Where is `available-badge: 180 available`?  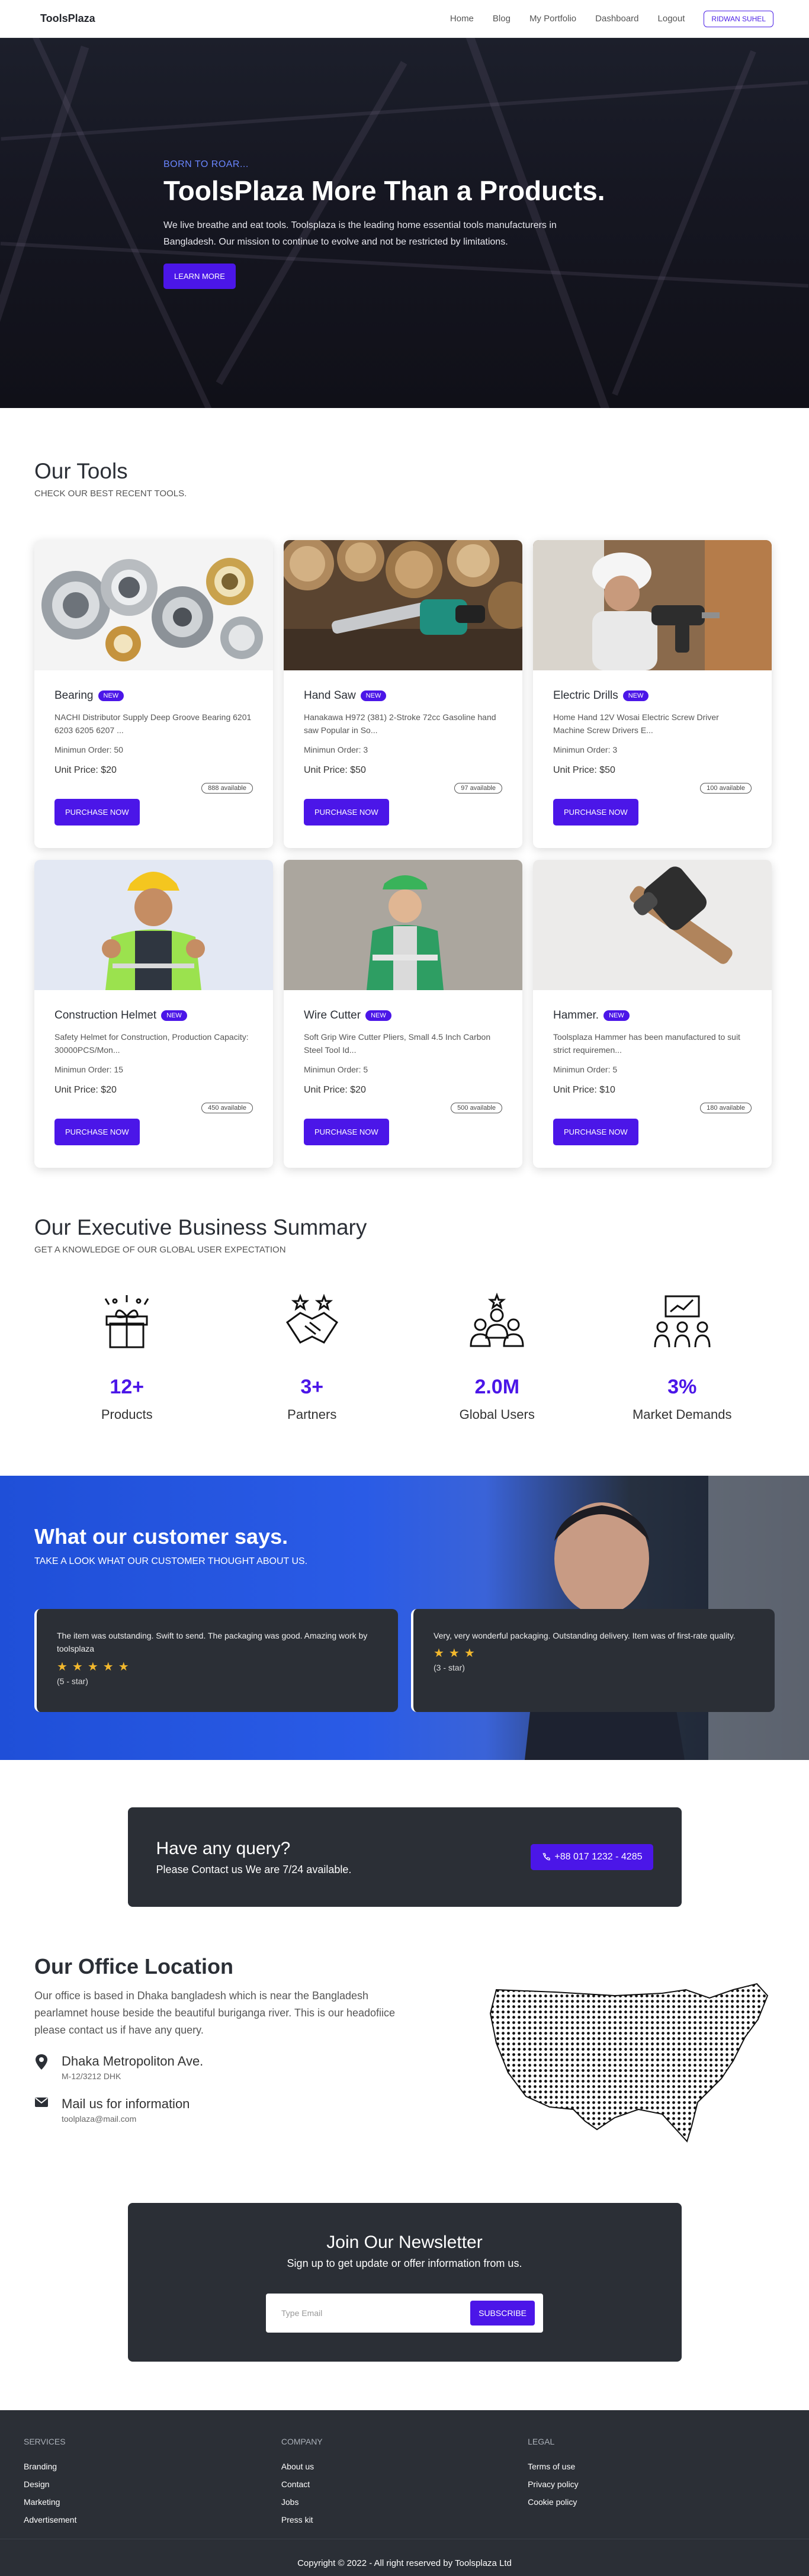 available-badge: 180 available is located at coordinates (726, 1108).